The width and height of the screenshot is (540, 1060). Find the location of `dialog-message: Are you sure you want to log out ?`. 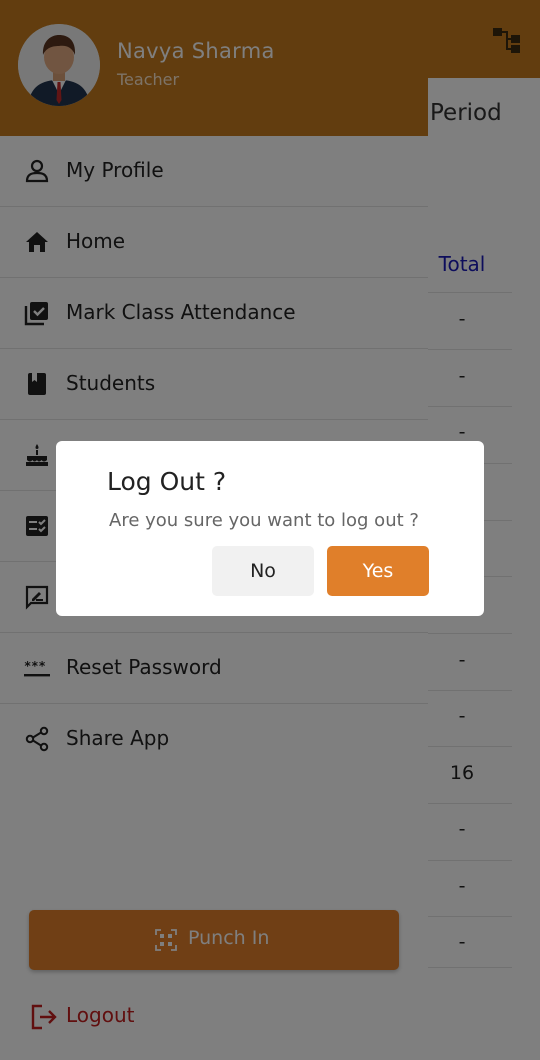

dialog-message: Are you sure you want to log out ? is located at coordinates (264, 520).